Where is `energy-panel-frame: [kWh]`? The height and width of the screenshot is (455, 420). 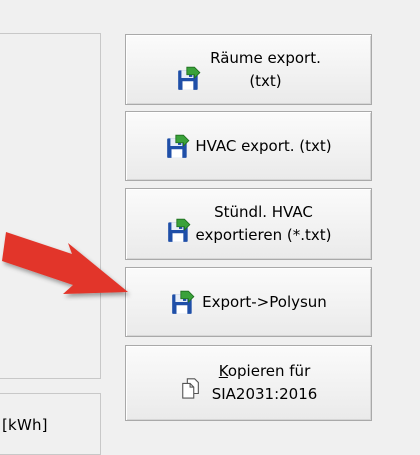
energy-panel-frame: [kWh] is located at coordinates (50, 424).